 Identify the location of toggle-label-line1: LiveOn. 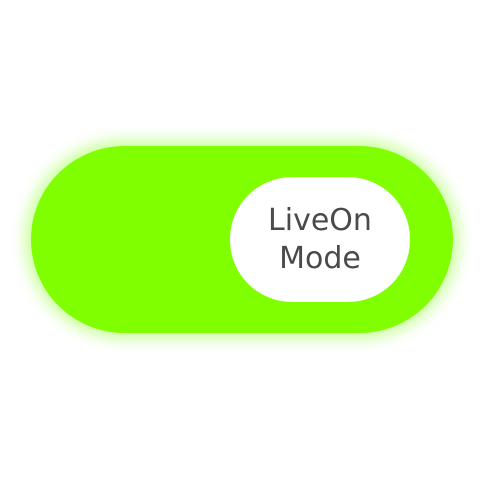
(320, 220).